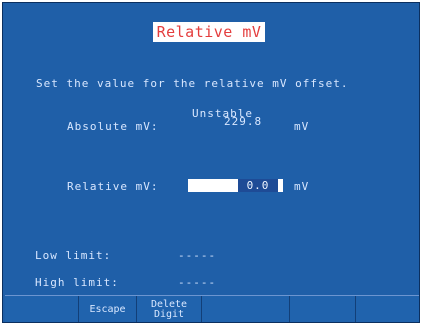  Describe the element at coordinates (302, 126) in the screenshot. I see `absolute-mv-unit: mV` at that location.